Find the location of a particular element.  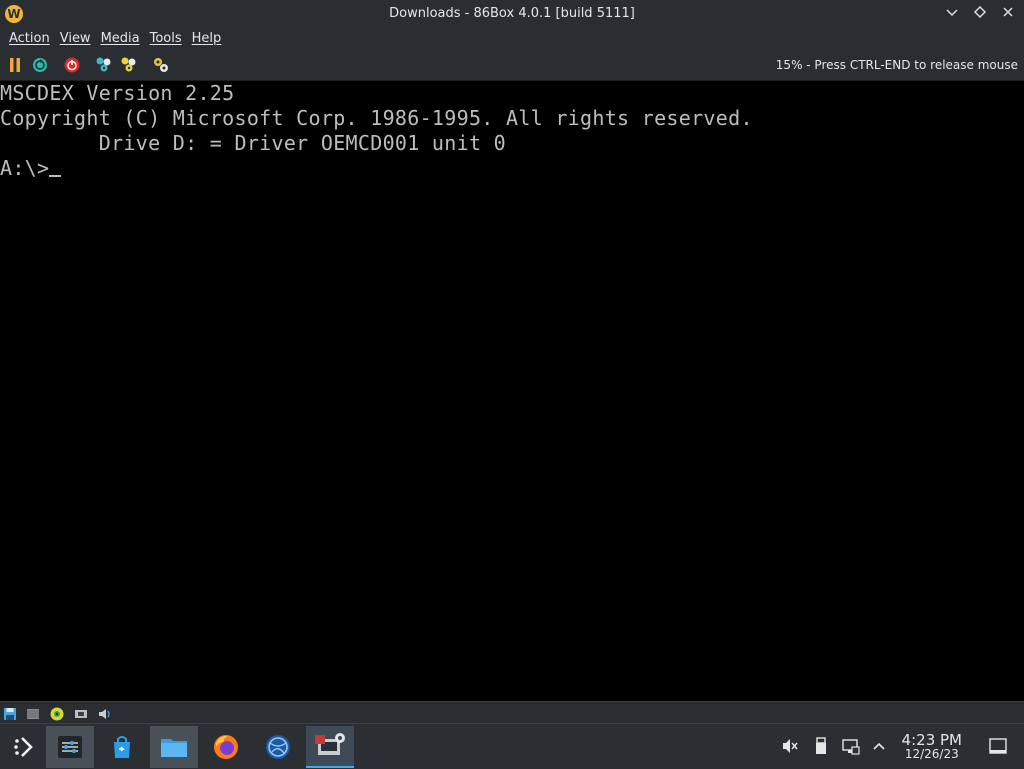

browser-globe-icon is located at coordinates (278, 747).